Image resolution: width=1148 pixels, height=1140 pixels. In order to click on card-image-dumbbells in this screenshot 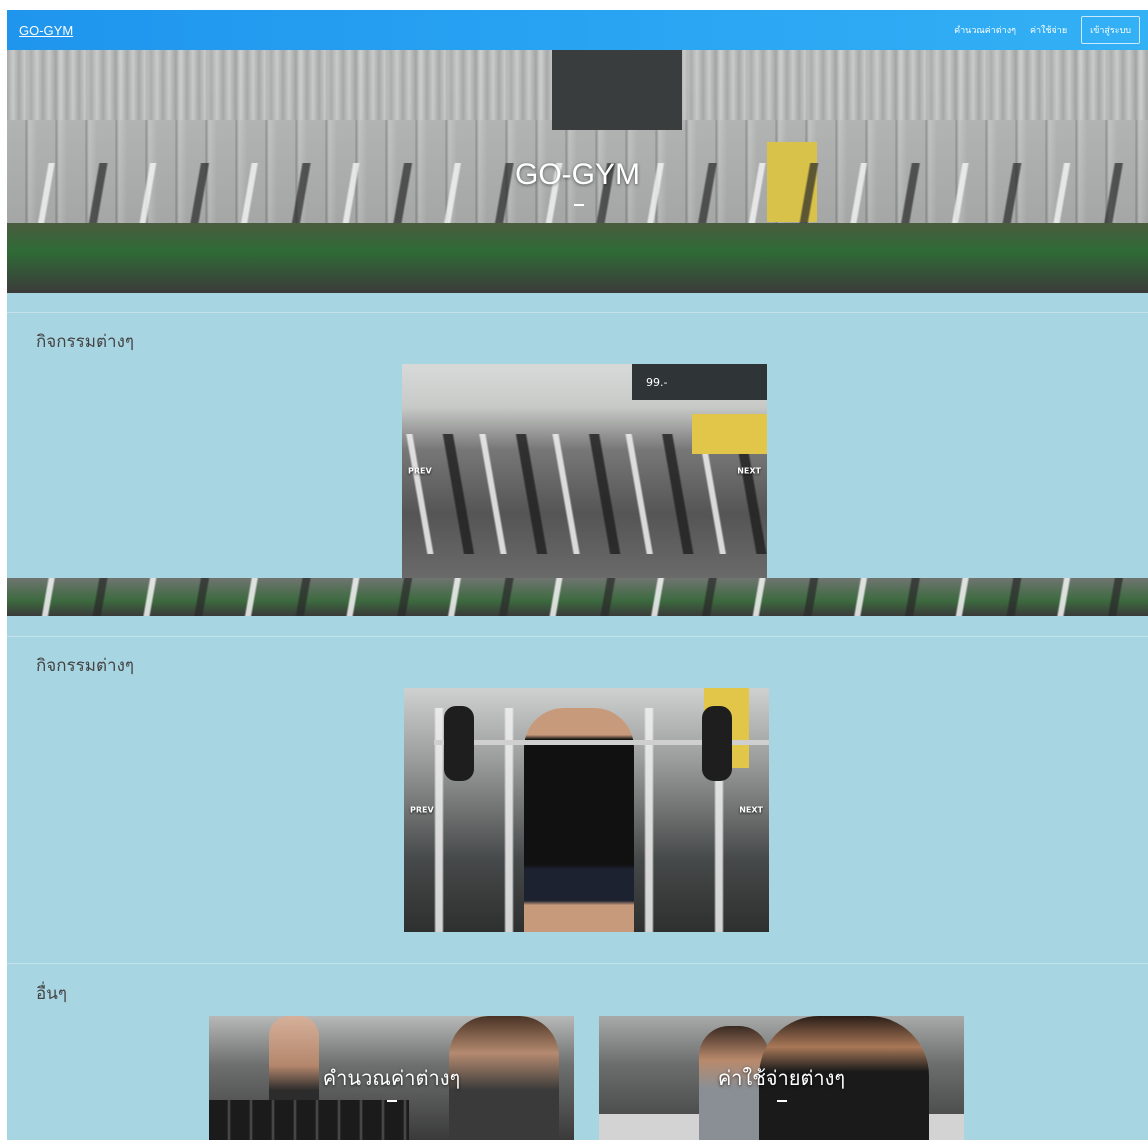, I will do `click(309, 1120)`.